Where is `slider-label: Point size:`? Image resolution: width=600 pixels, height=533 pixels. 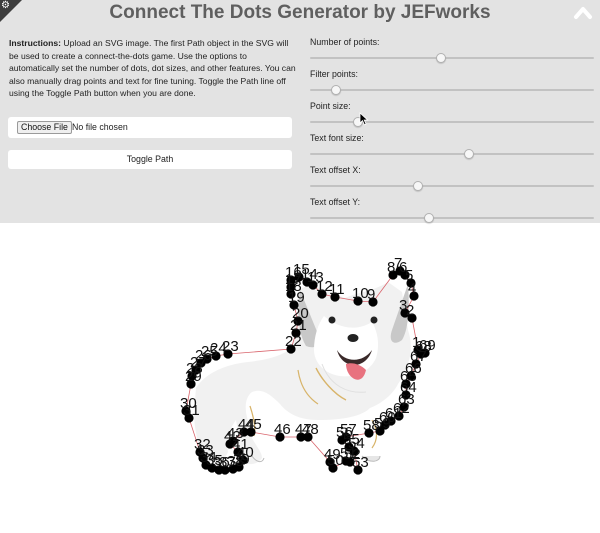
slider-label: Point size: is located at coordinates (330, 106).